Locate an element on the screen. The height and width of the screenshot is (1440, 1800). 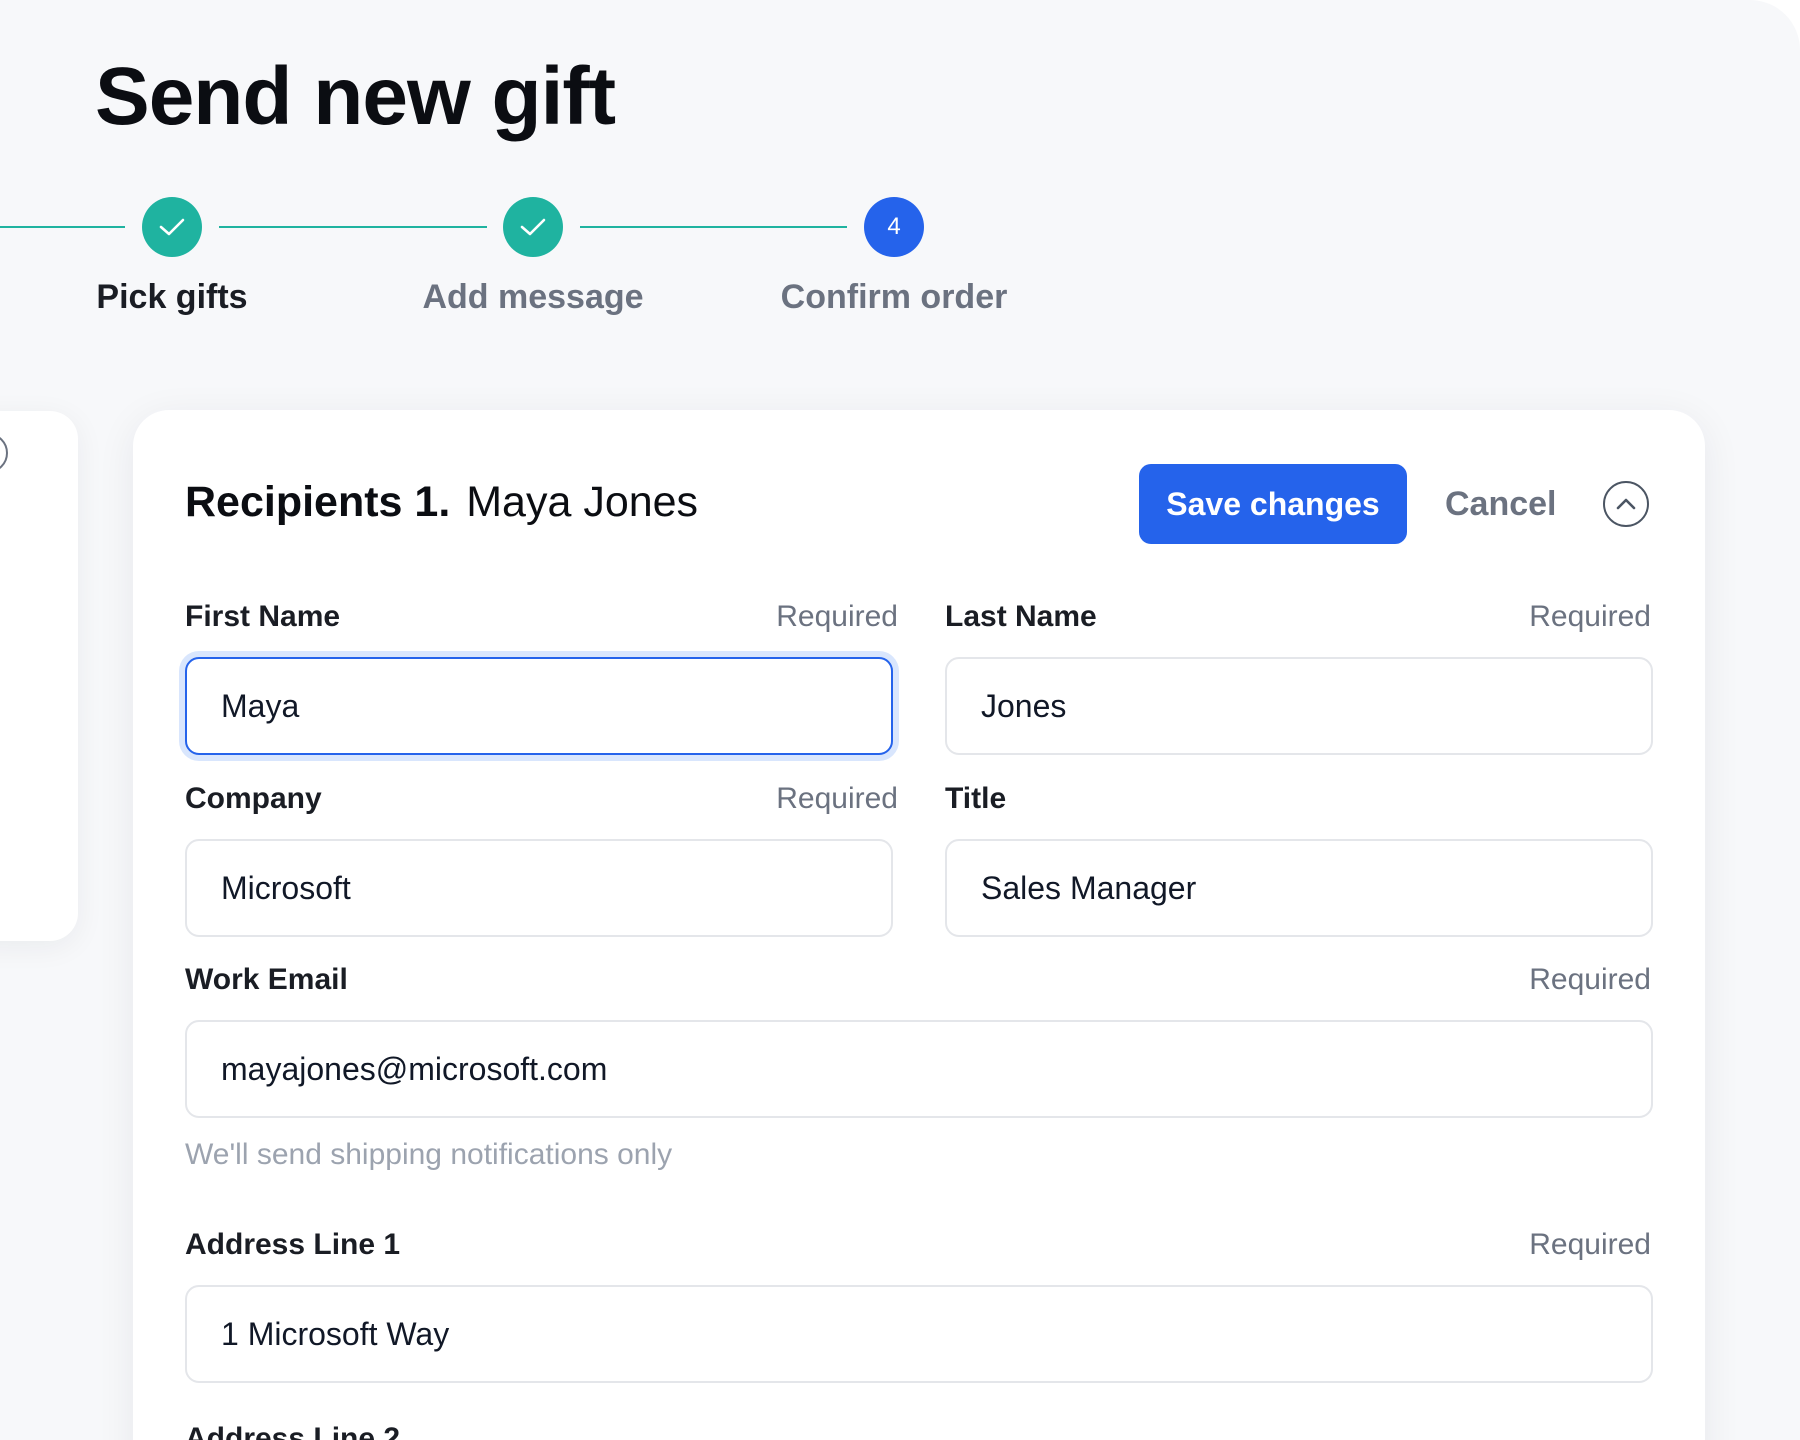
company-input is located at coordinates (539, 888).